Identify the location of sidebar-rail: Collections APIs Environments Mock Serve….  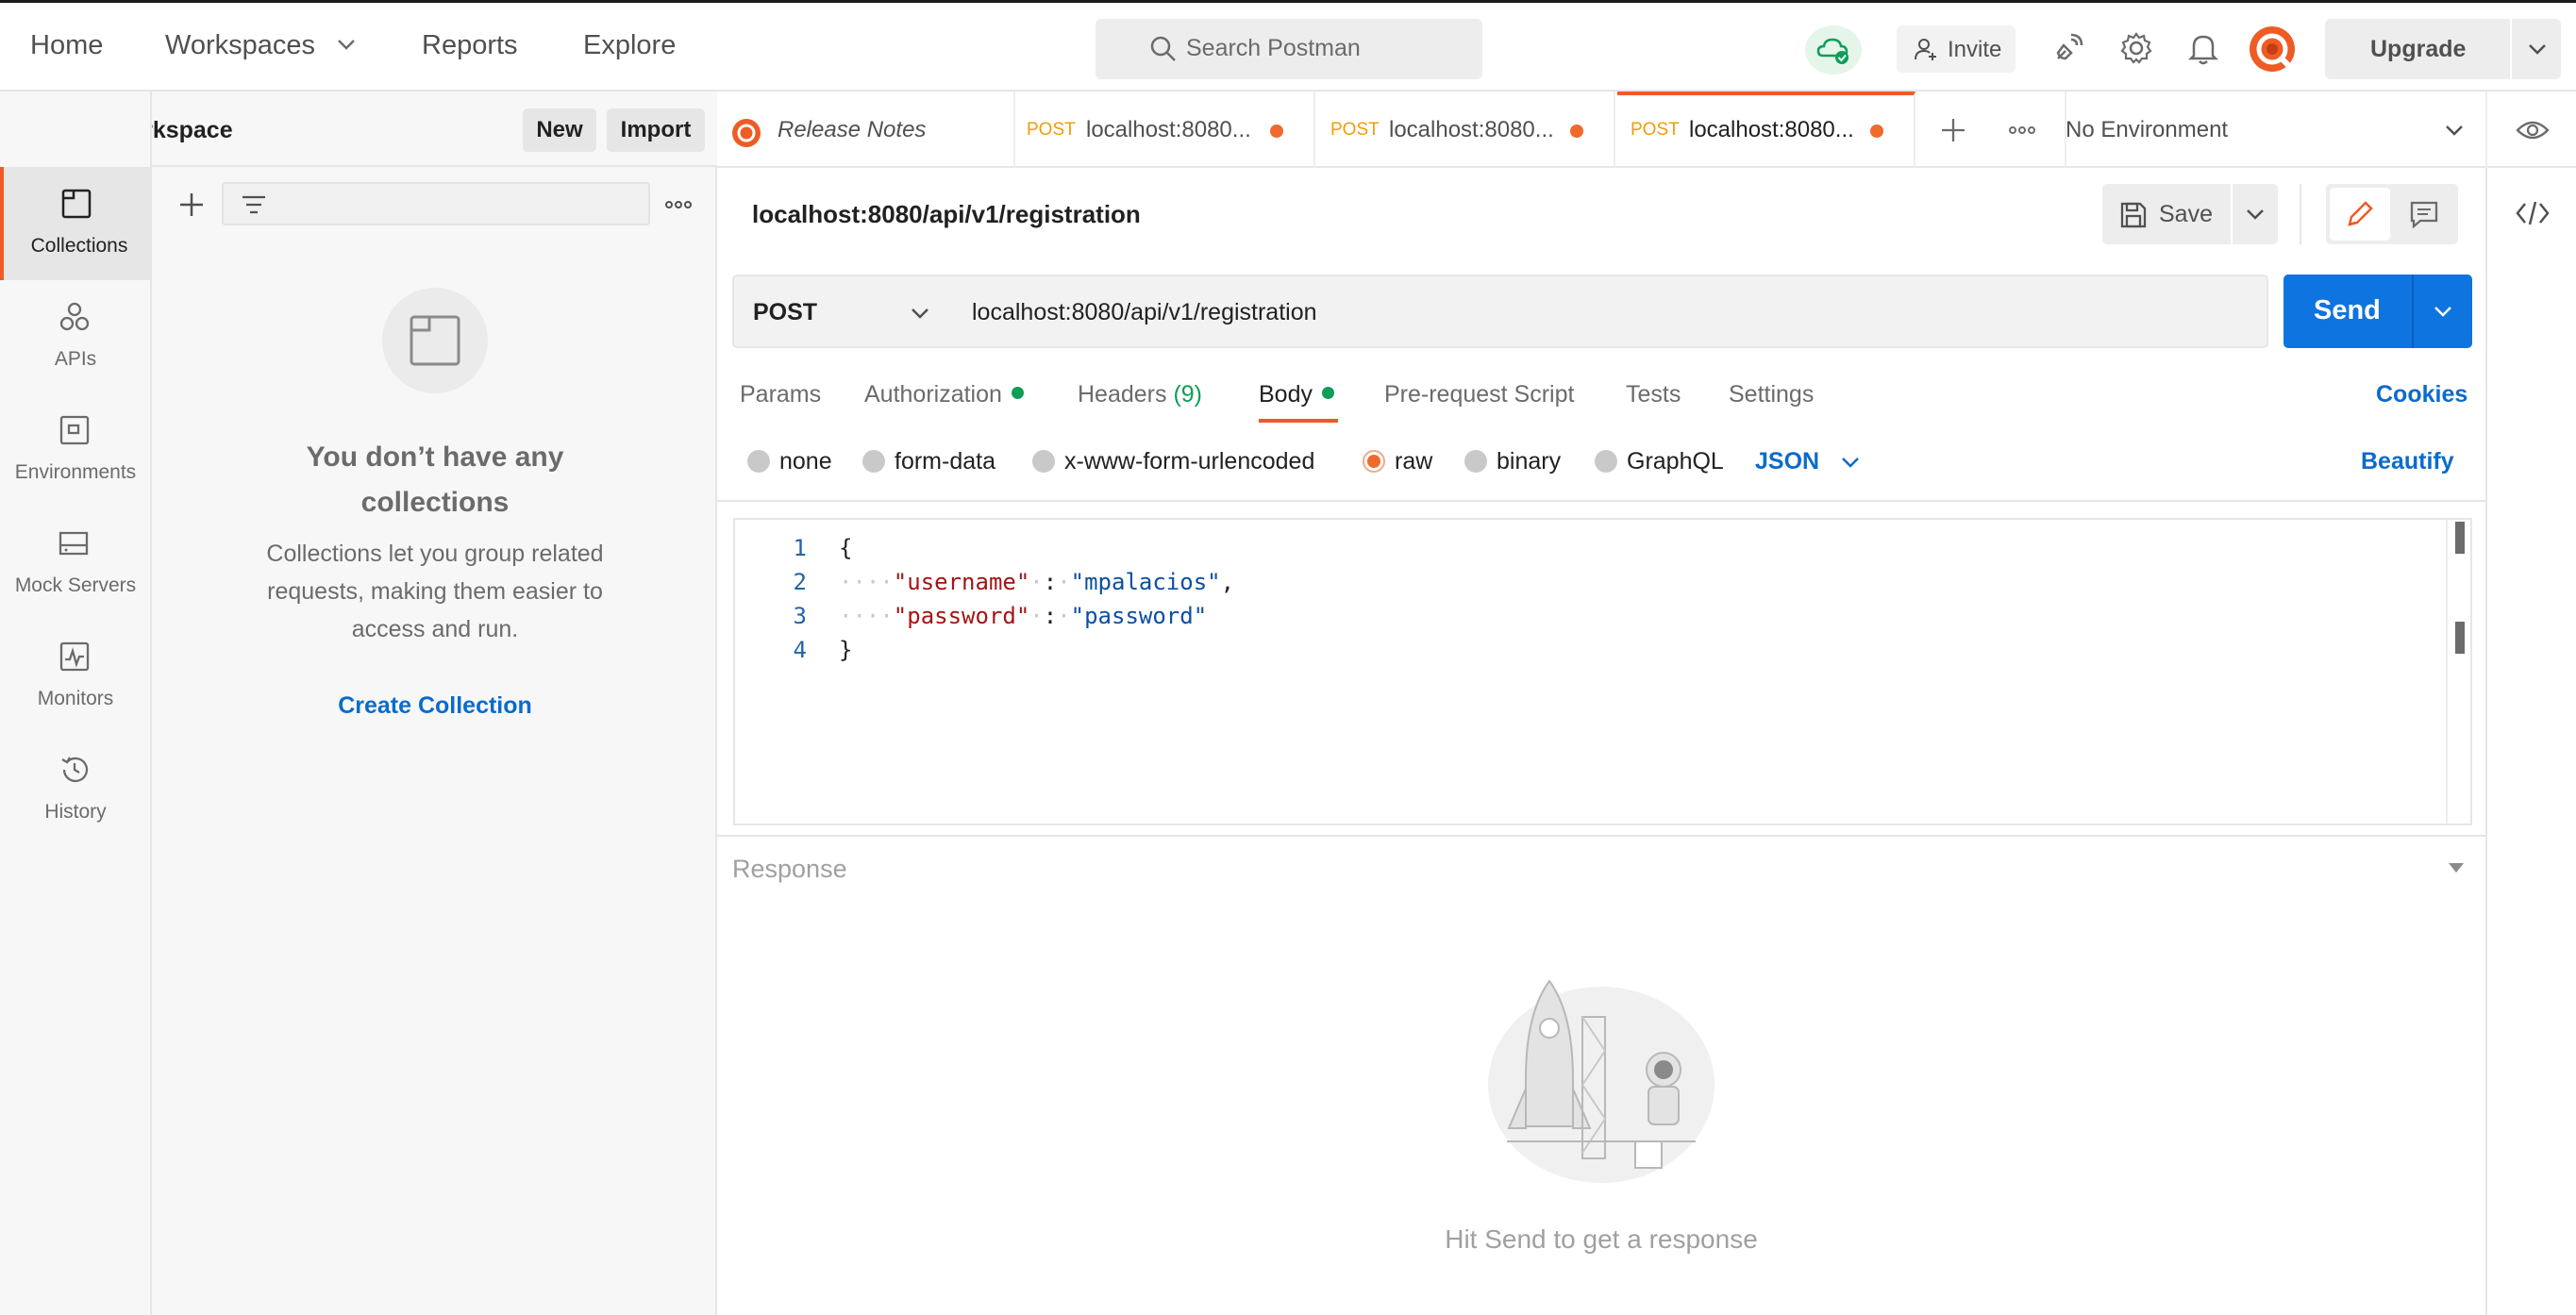
(76, 703).